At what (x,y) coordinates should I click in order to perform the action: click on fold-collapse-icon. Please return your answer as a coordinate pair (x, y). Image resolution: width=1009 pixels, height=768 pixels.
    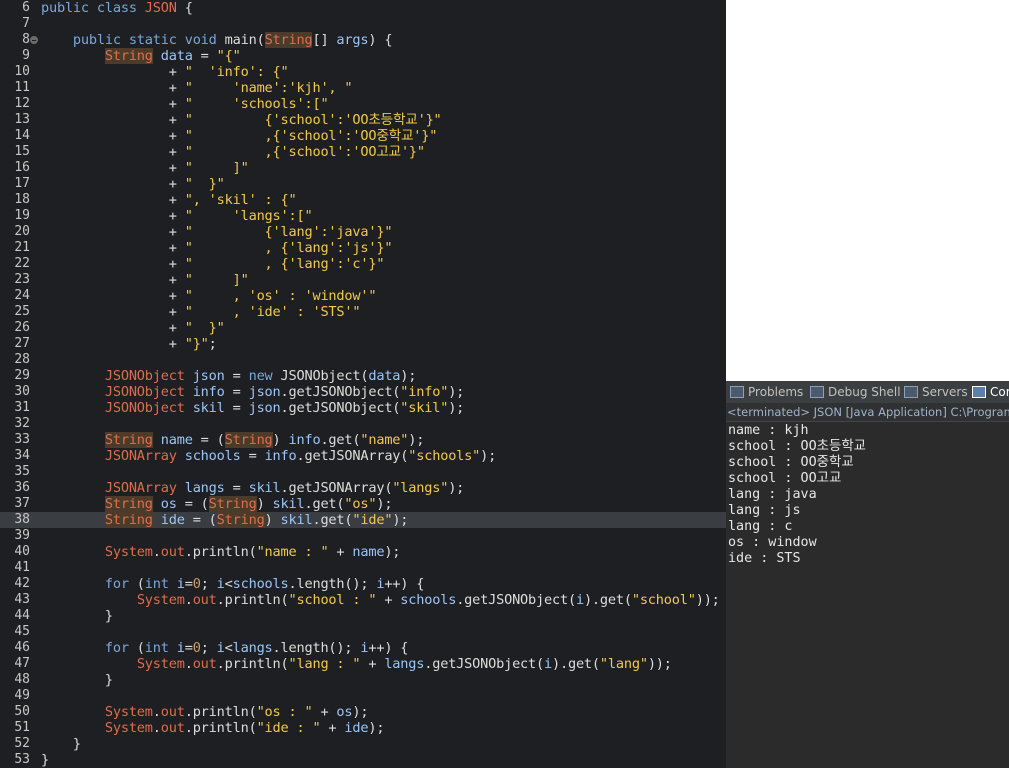
    Looking at the image, I should click on (34, 40).